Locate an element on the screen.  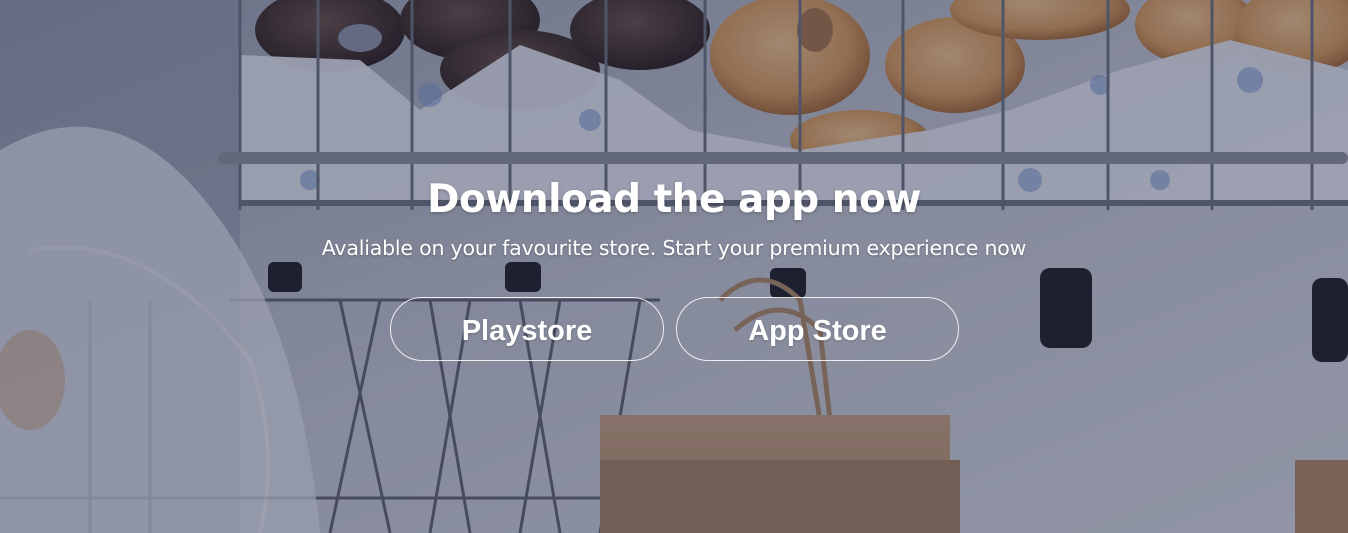
playstore-button: Playstore is located at coordinates (527, 329).